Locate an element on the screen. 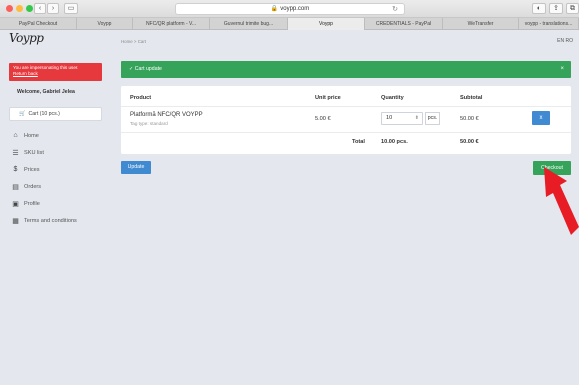  cart-summary-button: 🛒 Cart (10 pcs.) is located at coordinates (55, 114).